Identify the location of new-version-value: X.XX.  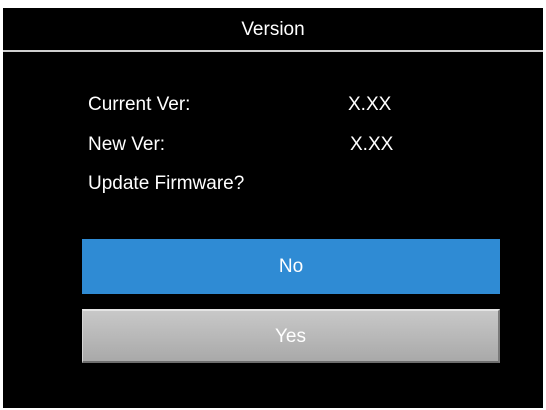
(372, 144).